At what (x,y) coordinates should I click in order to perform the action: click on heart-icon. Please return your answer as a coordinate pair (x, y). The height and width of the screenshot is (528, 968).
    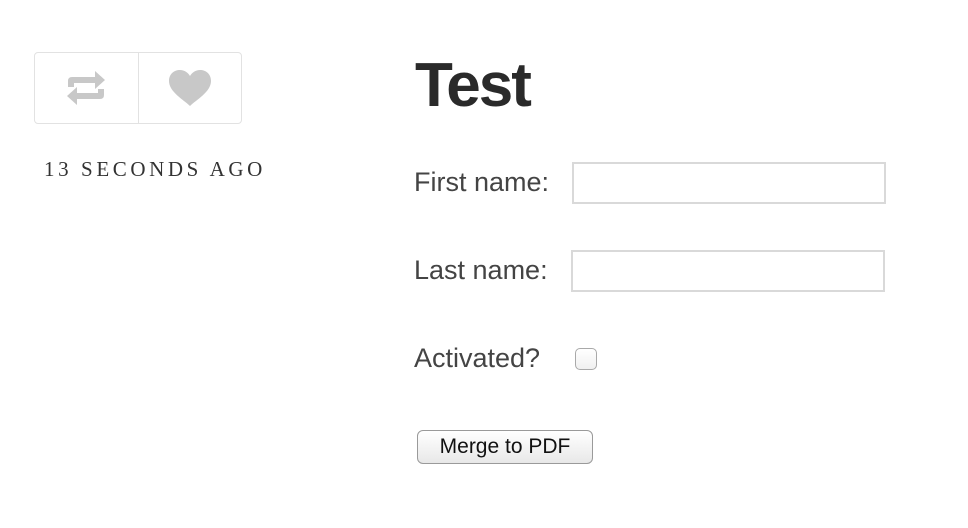
    Looking at the image, I should click on (189, 88).